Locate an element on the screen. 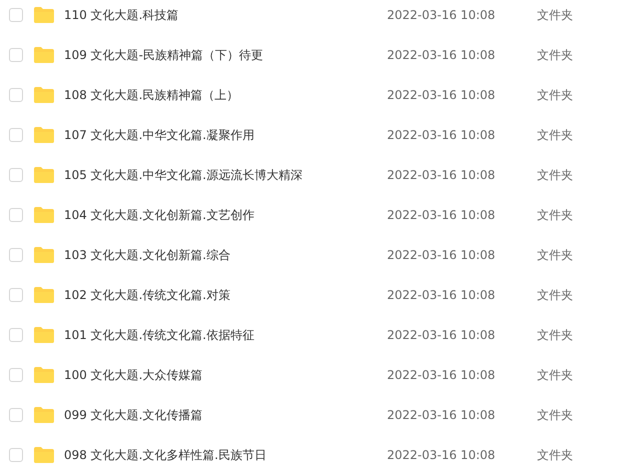 The height and width of the screenshot is (471, 632). file-name: 109 文化大题-民族精神篇（下）待更 is located at coordinates (219, 55).